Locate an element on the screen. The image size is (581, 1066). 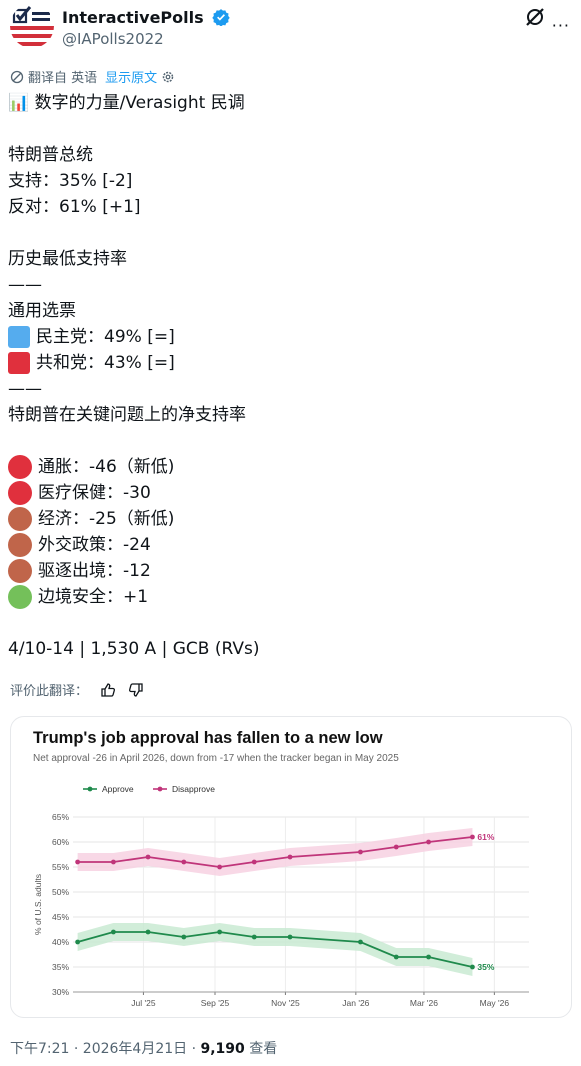
x-tick-label: May '26 is located at coordinates (495, 1003).